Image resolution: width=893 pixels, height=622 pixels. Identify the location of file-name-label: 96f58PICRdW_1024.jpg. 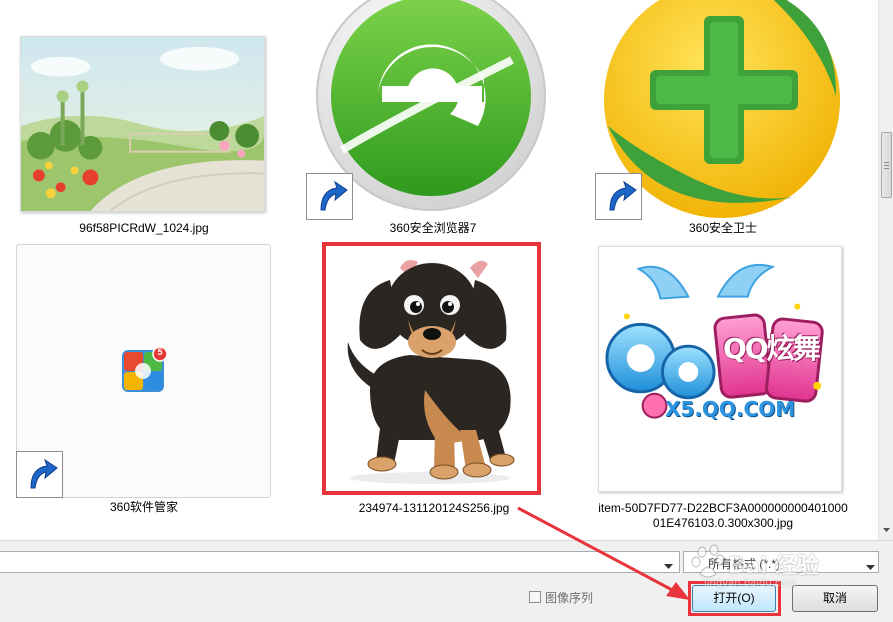
(144, 228).